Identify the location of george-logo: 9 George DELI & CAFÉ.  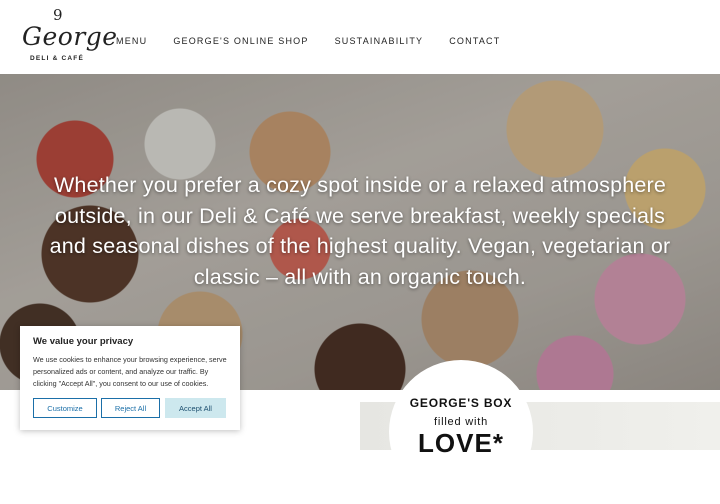
(70, 36).